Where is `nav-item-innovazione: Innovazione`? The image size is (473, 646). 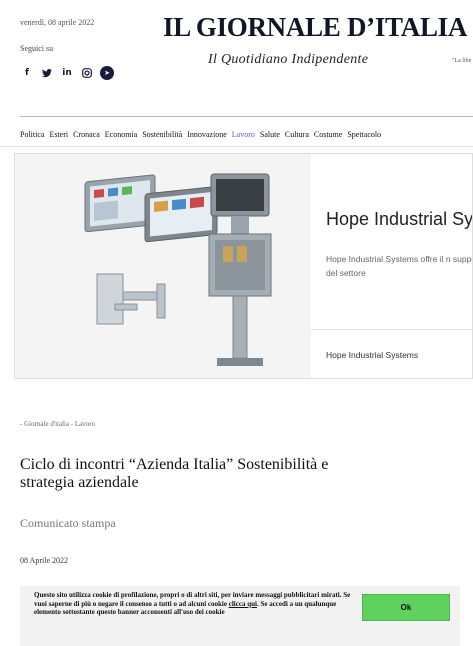 nav-item-innovazione: Innovazione is located at coordinates (207, 134).